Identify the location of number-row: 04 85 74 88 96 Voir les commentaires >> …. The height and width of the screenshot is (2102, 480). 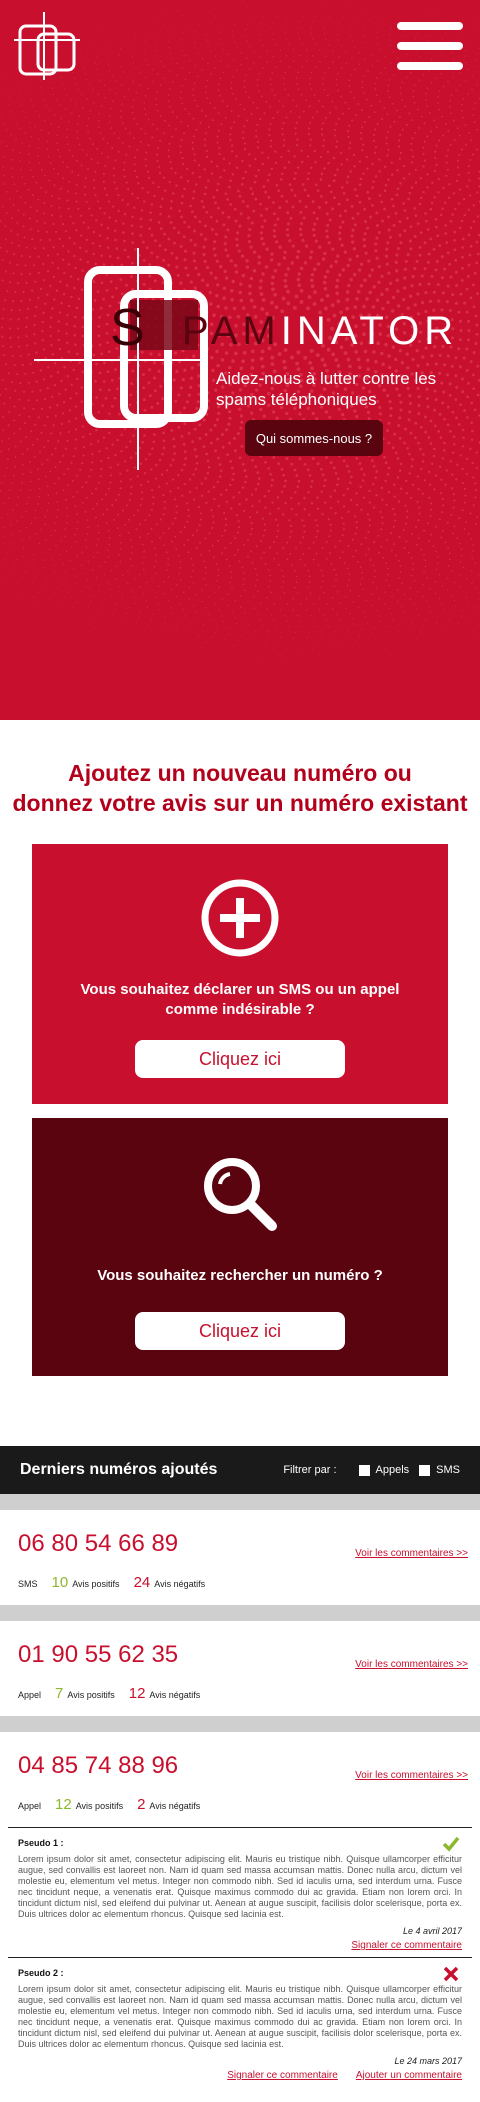
(240, 1779).